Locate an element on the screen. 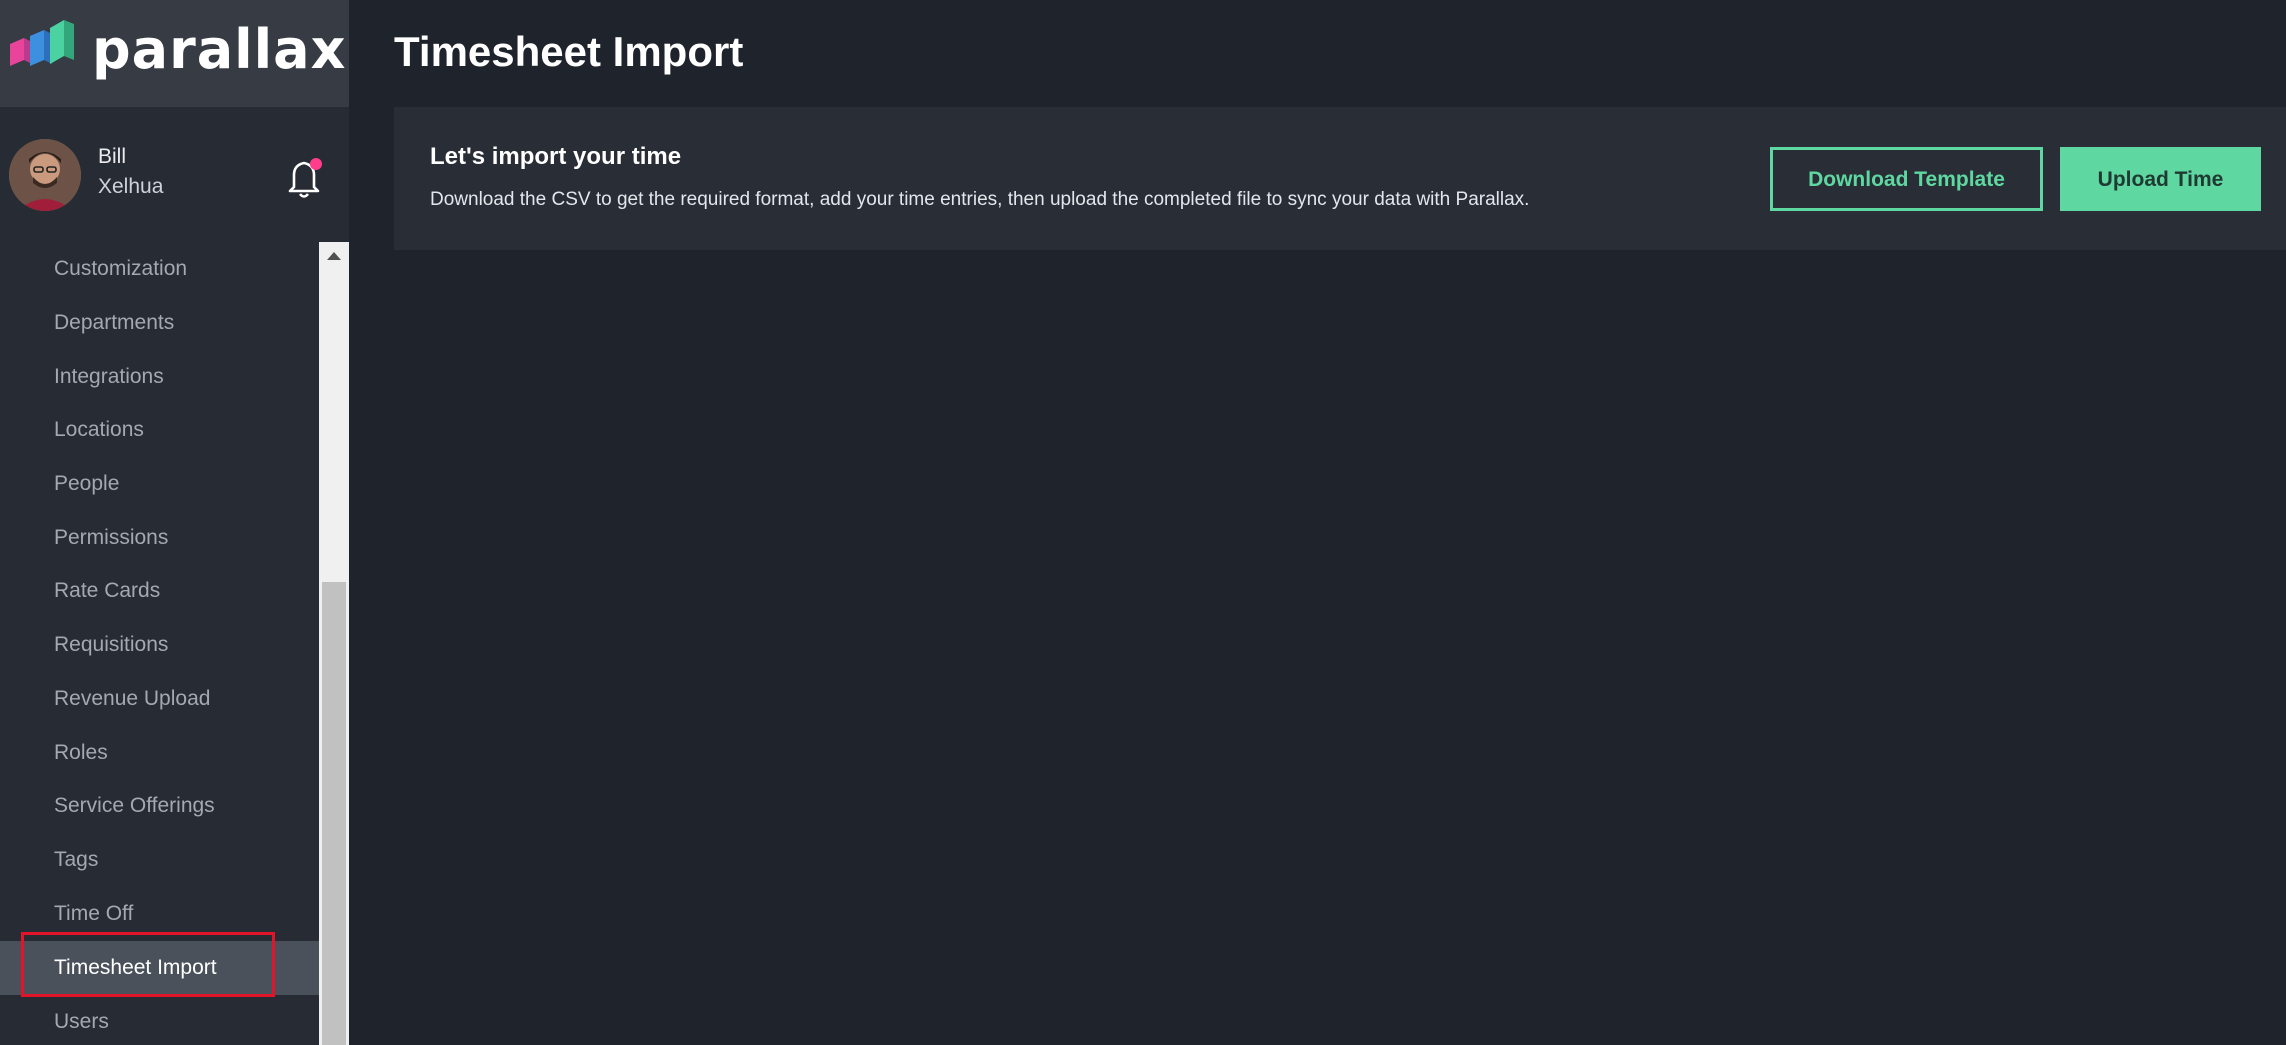  parallax-logo-icon is located at coordinates (42, 43).